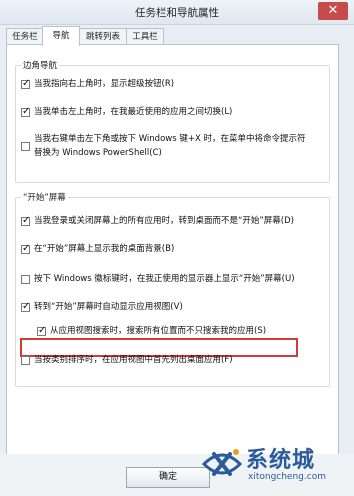 Image resolution: width=354 pixels, height=496 pixels. Describe the element at coordinates (287, 477) in the screenshot. I see `watermark-url: xitongcheng.com` at that location.